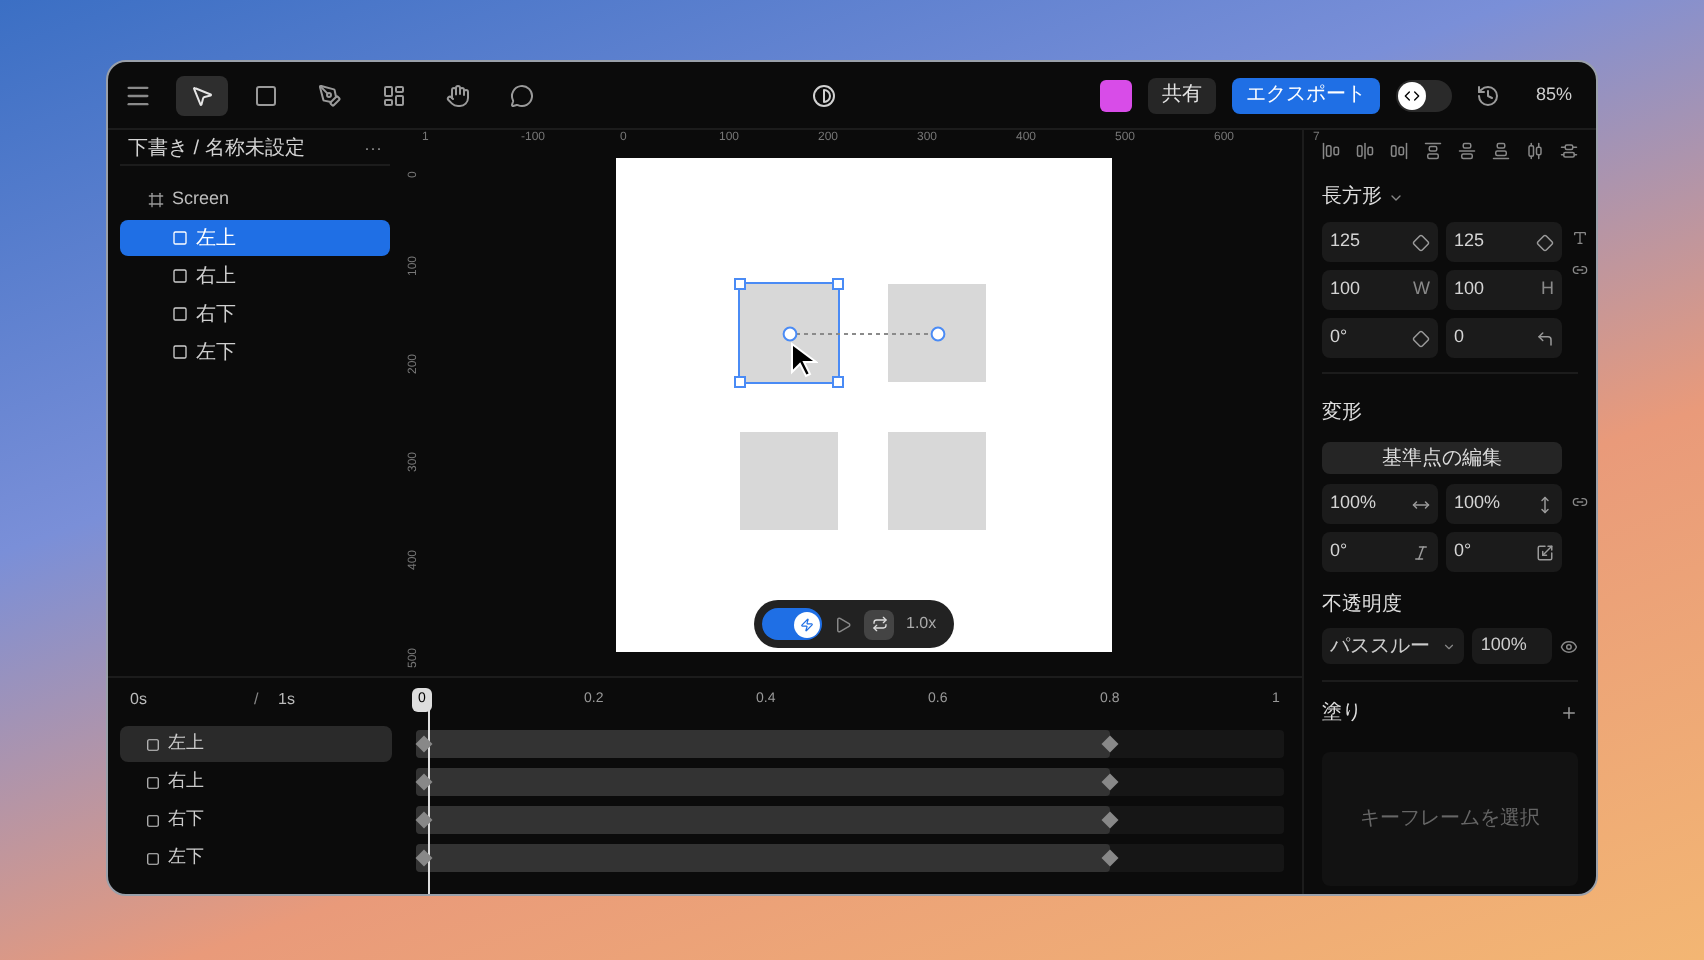 This screenshot has width=1704, height=960. What do you see at coordinates (1363, 605) in the screenshot?
I see `section-title: 不透明度` at bounding box center [1363, 605].